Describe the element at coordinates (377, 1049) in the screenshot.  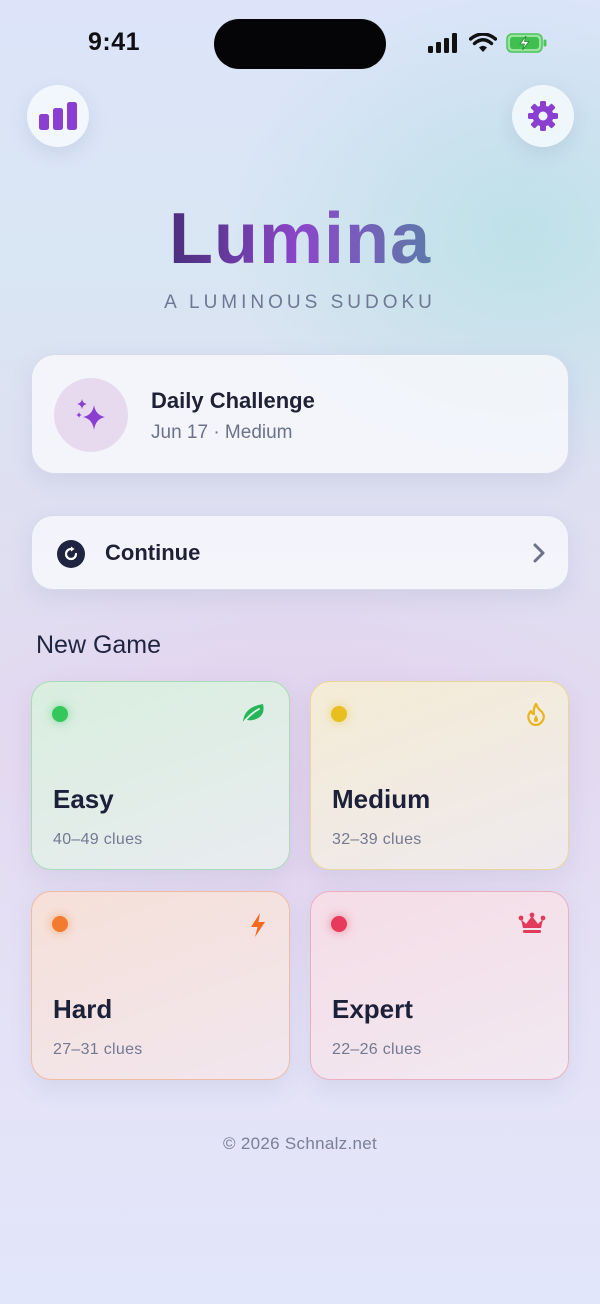
I see `level-clues: 22–26 clues` at that location.